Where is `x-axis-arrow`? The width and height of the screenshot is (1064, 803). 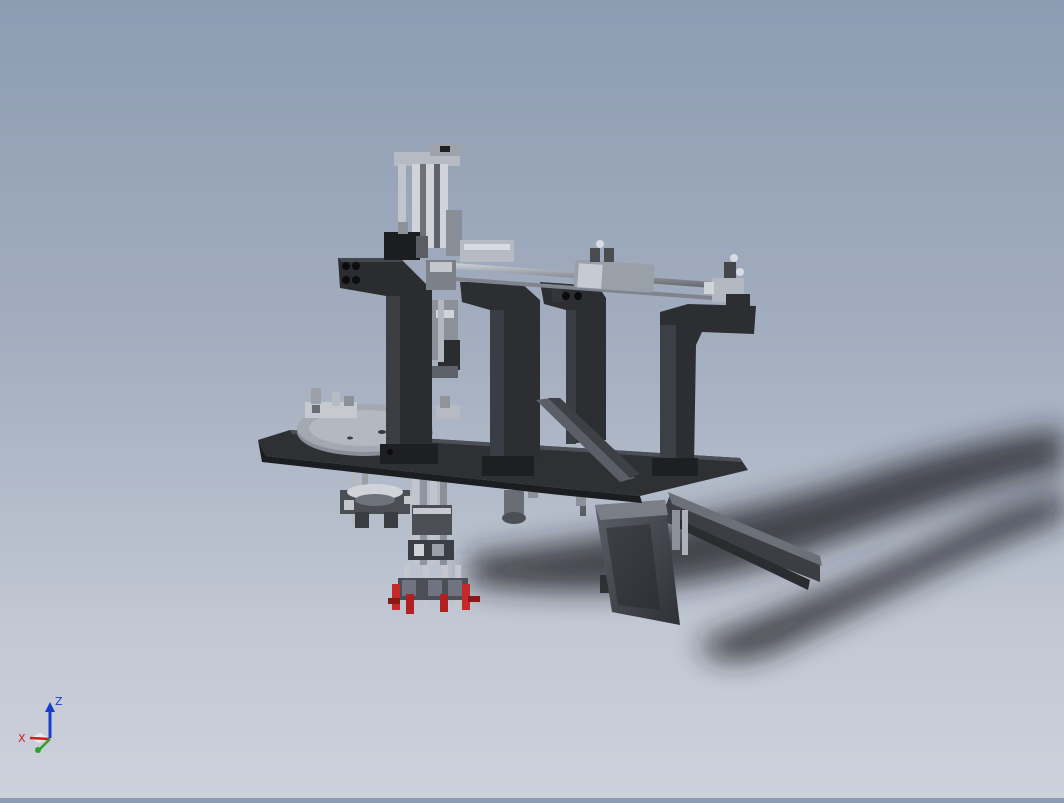 x-axis-arrow is located at coordinates (40, 738).